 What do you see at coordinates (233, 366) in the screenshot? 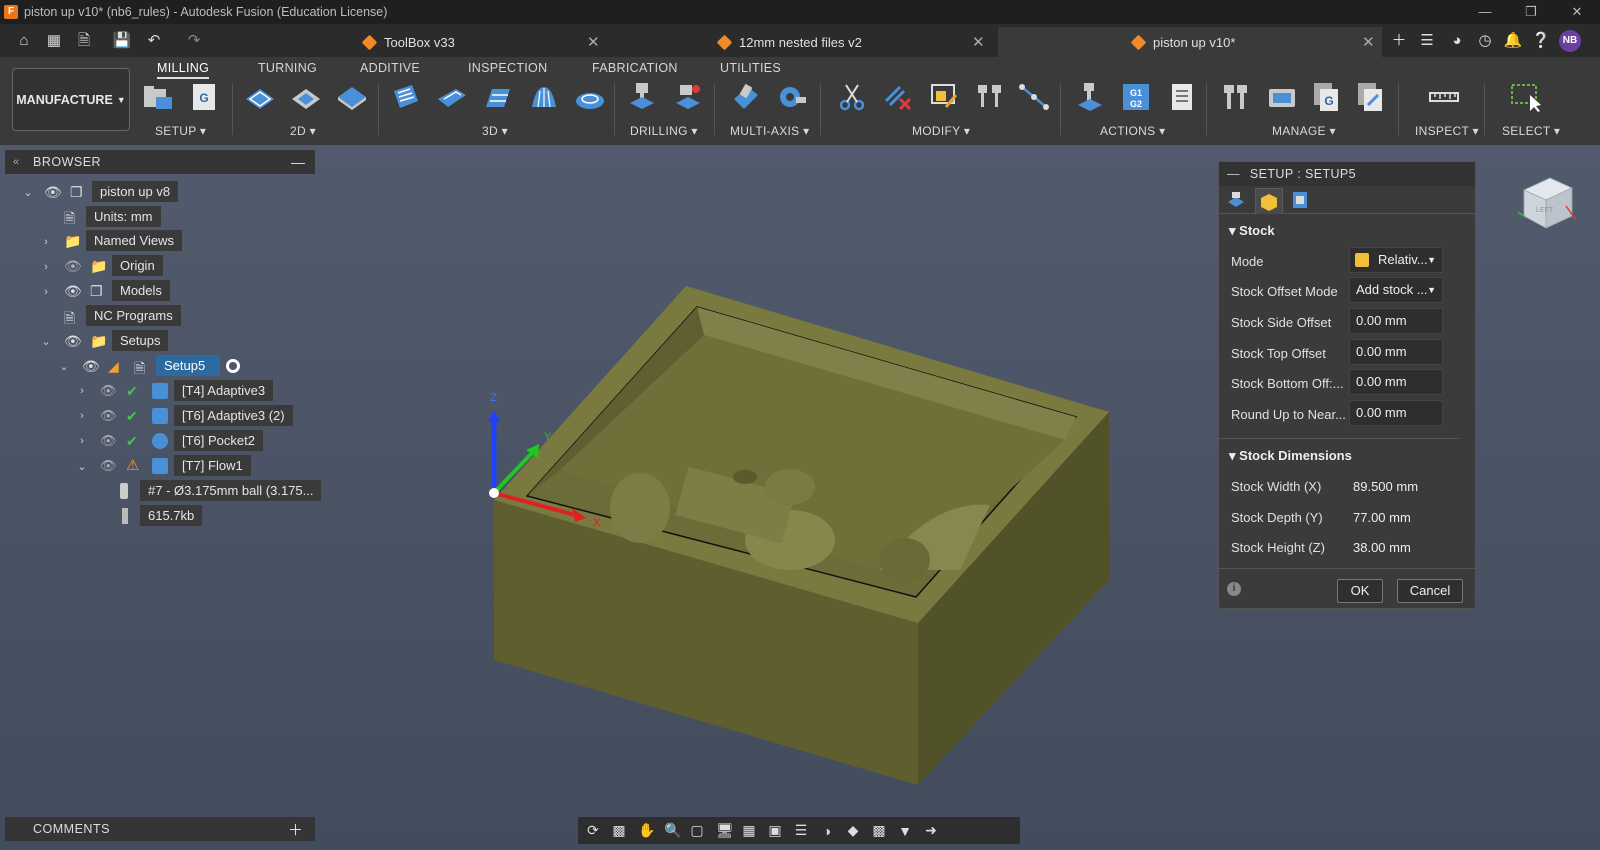
I see `activate-setup-icon` at bounding box center [233, 366].